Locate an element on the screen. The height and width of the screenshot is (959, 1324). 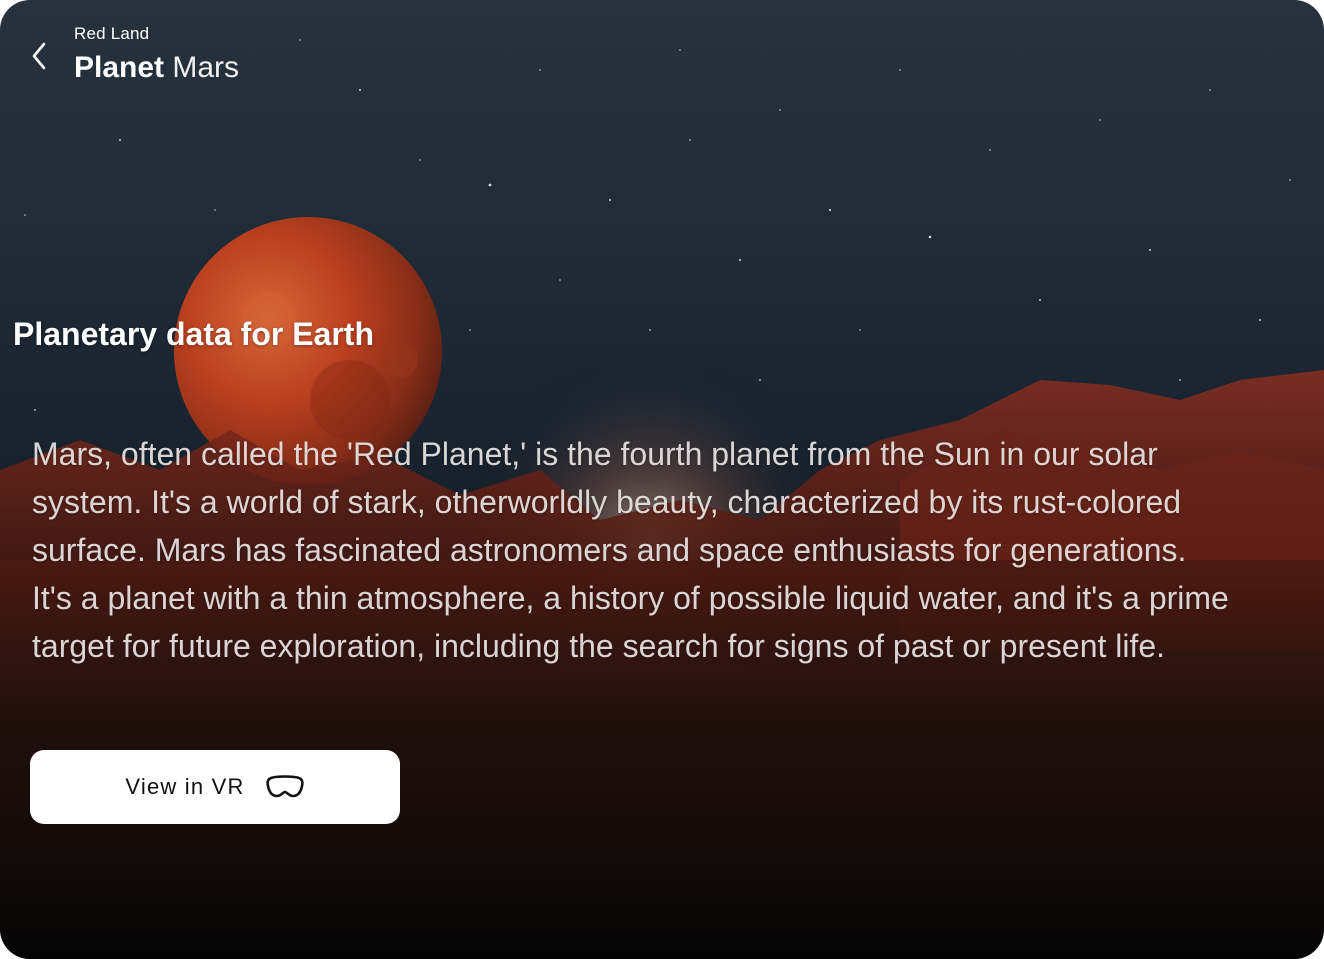
view-in-vr-button: View in VR is located at coordinates (215, 787).